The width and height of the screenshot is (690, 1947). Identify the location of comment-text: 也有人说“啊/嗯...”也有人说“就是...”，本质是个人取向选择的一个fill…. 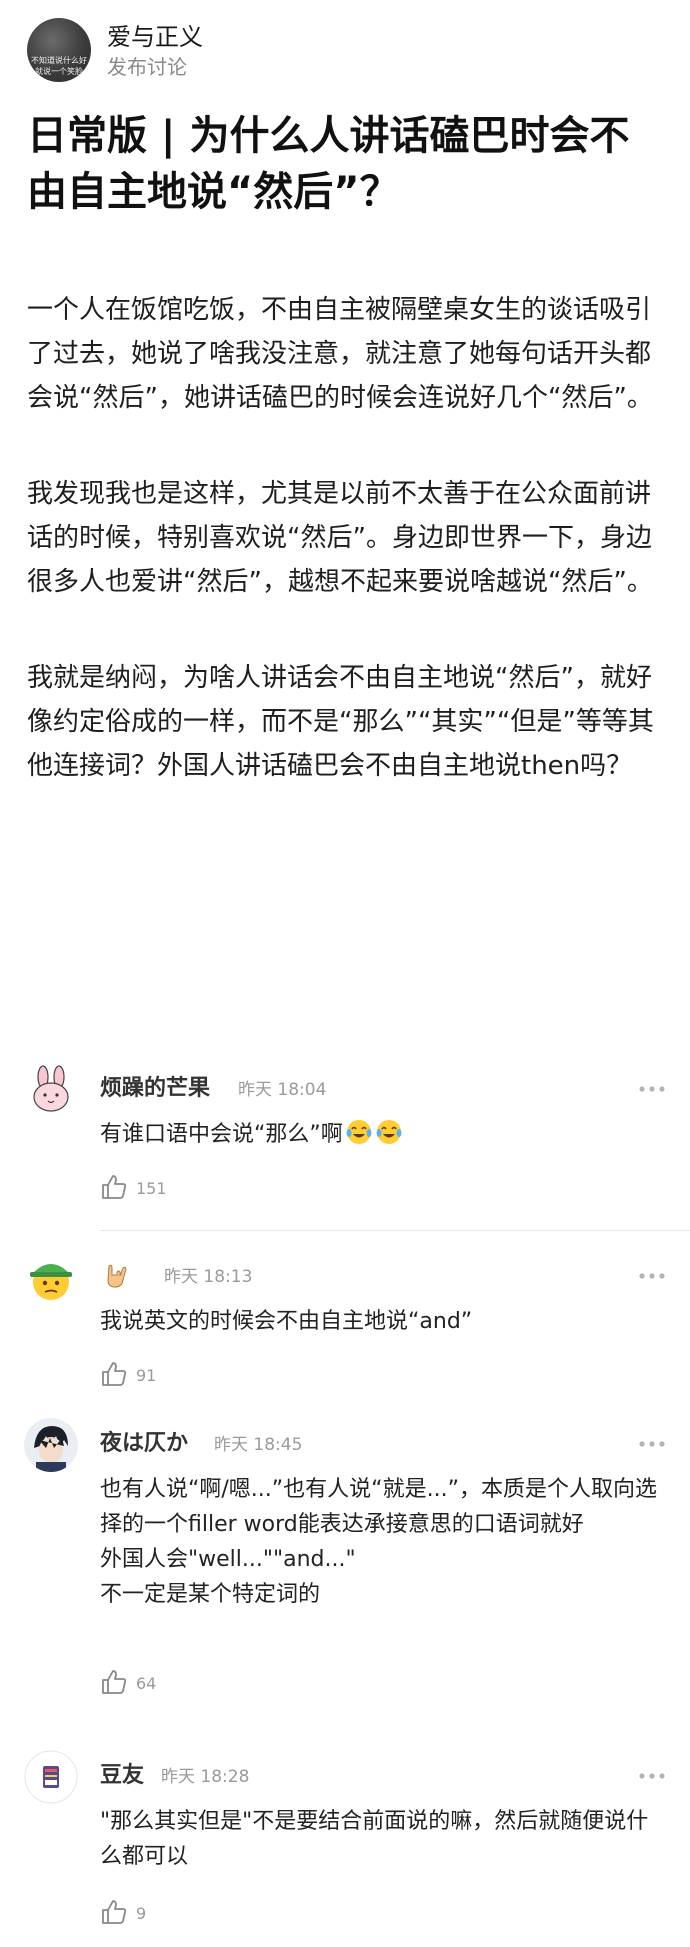
(385, 1542).